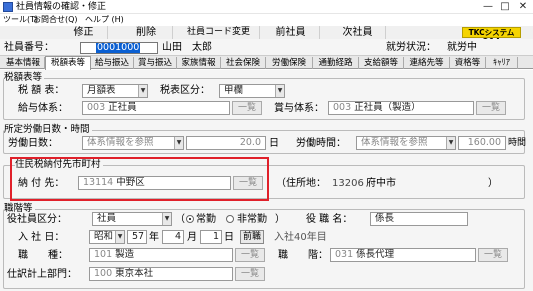  I want to click on work-days-field: 20.0, so click(226, 143).